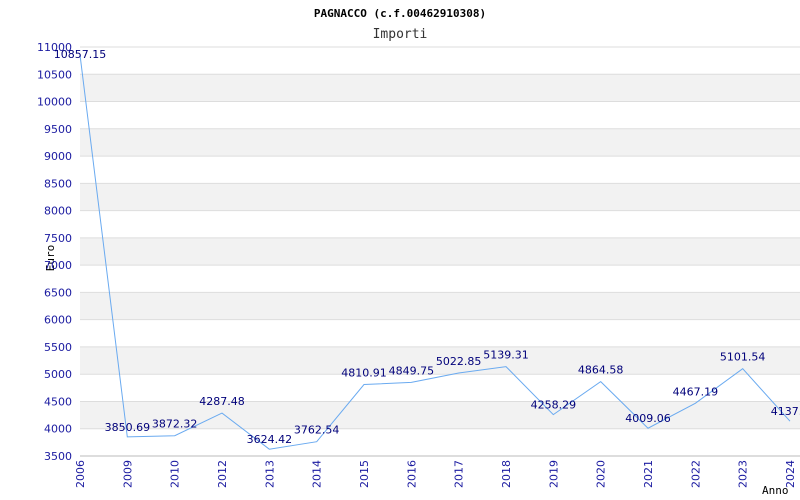  What do you see at coordinates (175, 424) in the screenshot?
I see `data-label: 3872.32` at bounding box center [175, 424].